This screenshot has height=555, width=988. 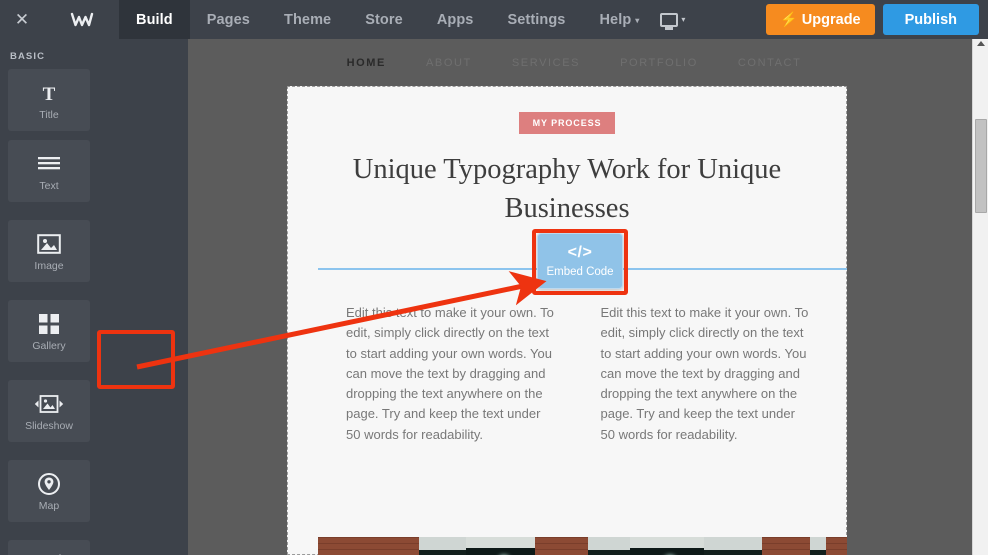 What do you see at coordinates (546, 63) in the screenshot?
I see `site-nav-services: SERVICES` at bounding box center [546, 63].